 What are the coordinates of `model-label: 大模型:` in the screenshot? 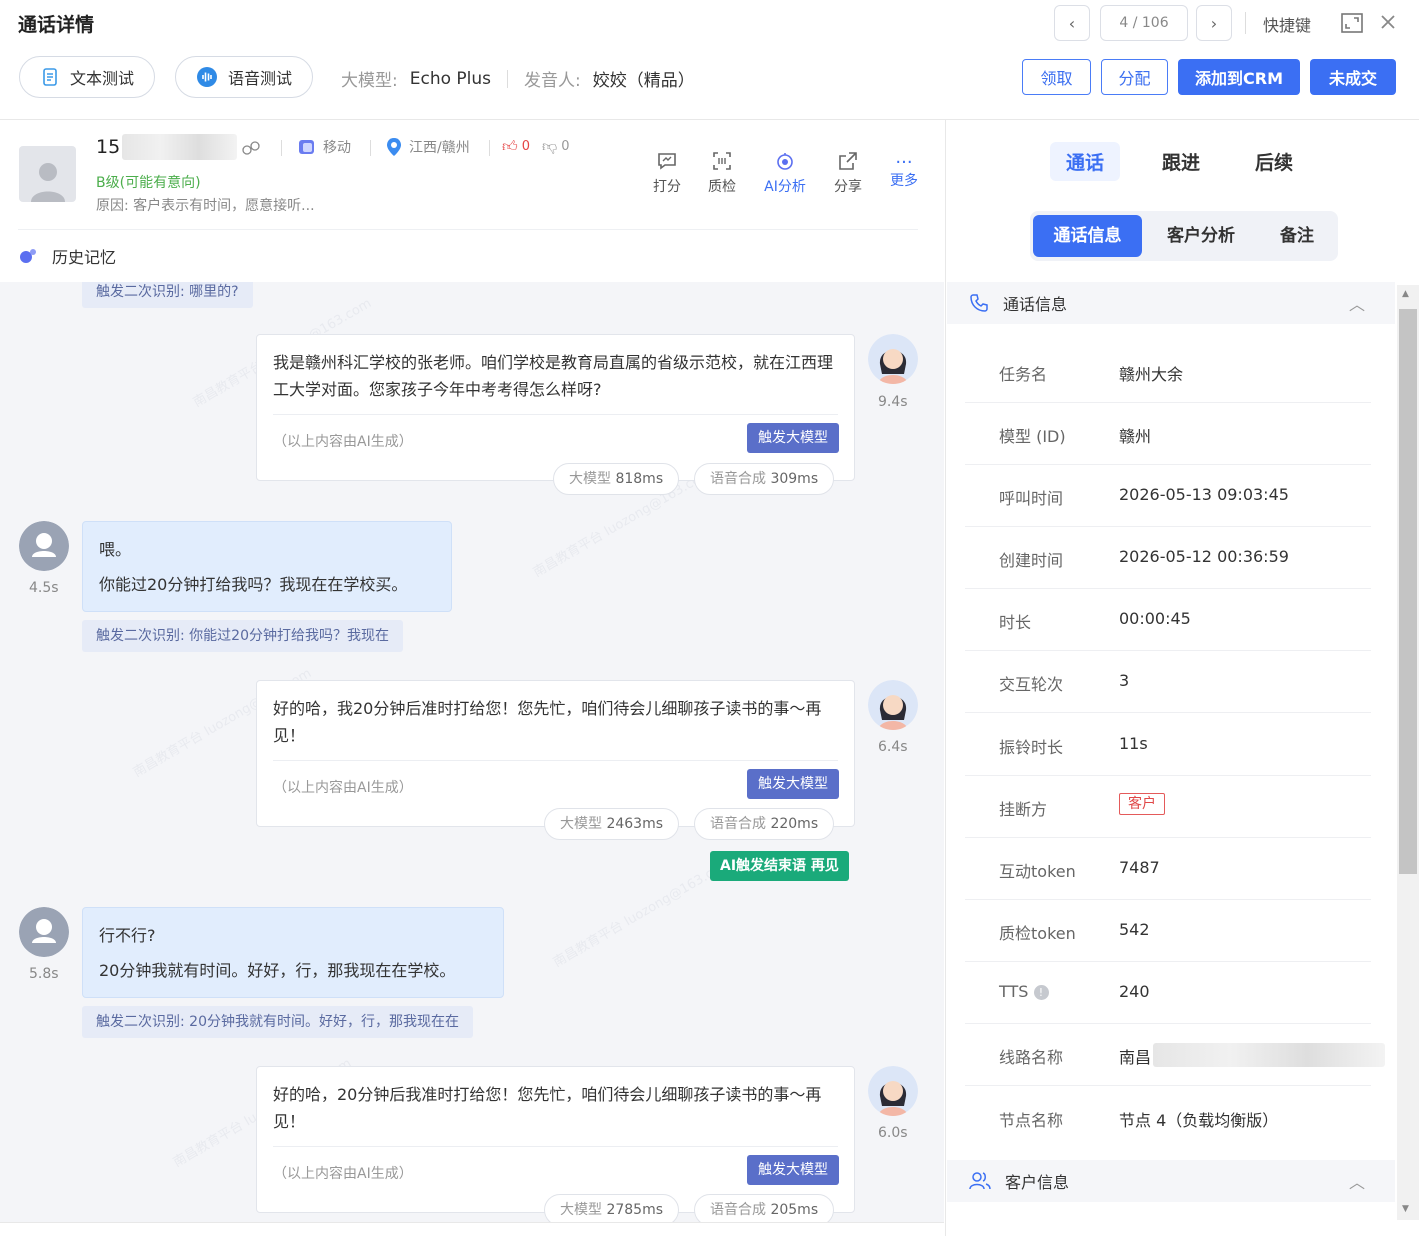 It's located at (369, 81).